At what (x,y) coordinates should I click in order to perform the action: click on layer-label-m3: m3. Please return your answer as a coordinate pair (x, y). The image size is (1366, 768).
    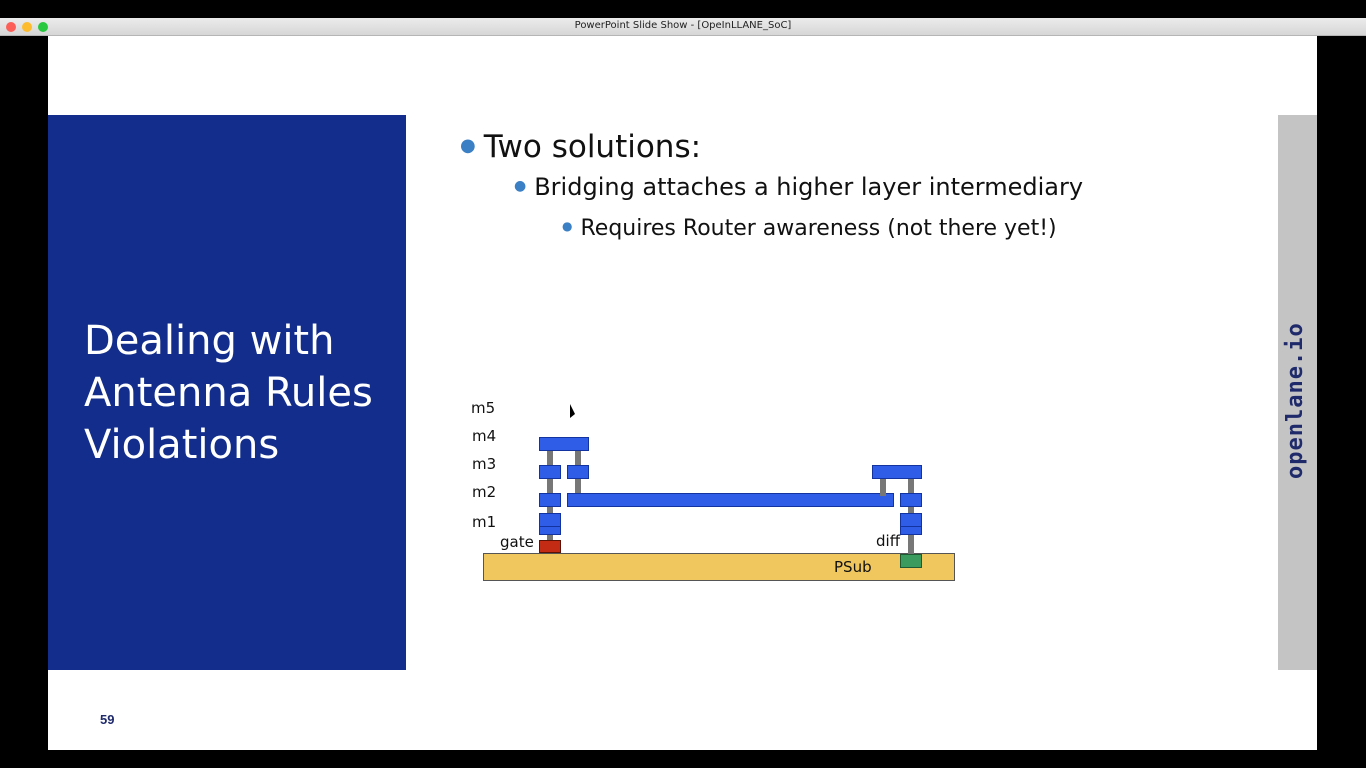
    Looking at the image, I should click on (484, 464).